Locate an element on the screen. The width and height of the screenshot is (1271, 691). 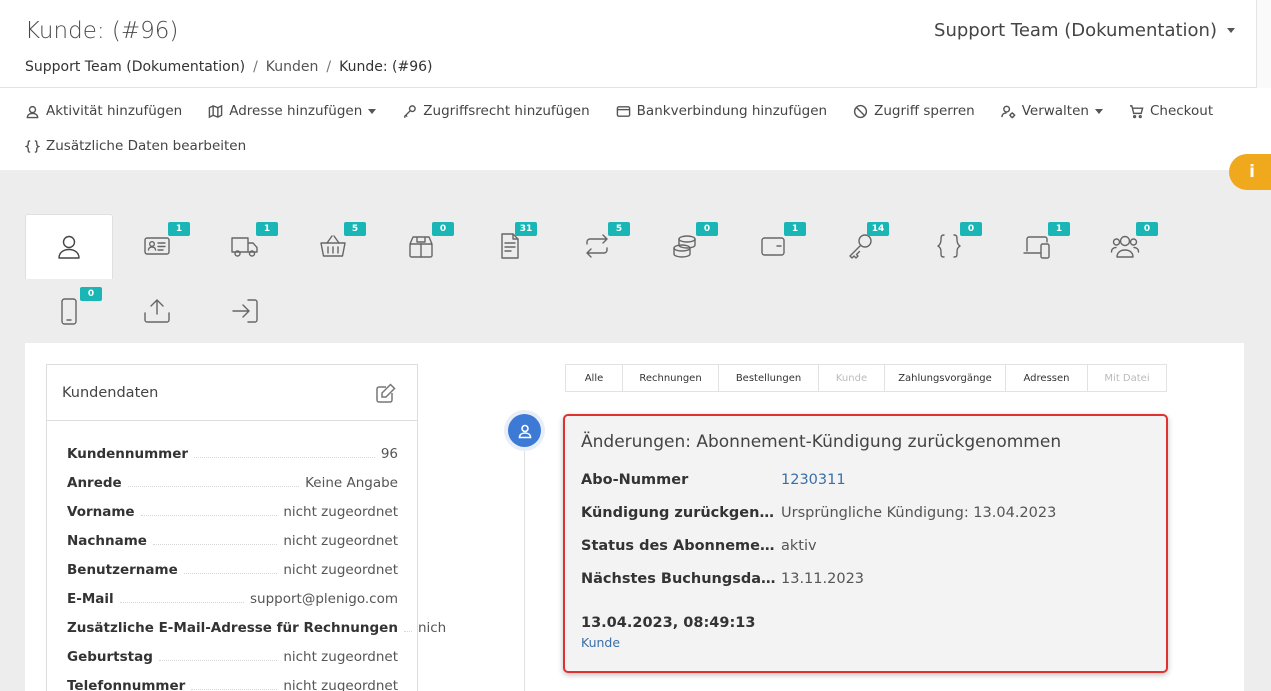
tab-users: 0 is located at coordinates (1125, 246).